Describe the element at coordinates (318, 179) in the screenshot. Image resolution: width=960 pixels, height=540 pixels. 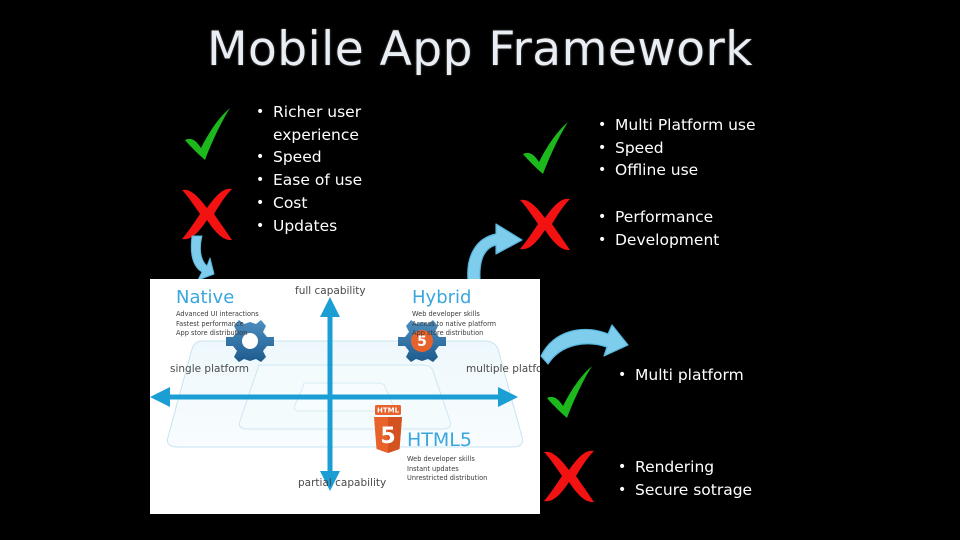
I see `list-item-label: Ease of use` at that location.